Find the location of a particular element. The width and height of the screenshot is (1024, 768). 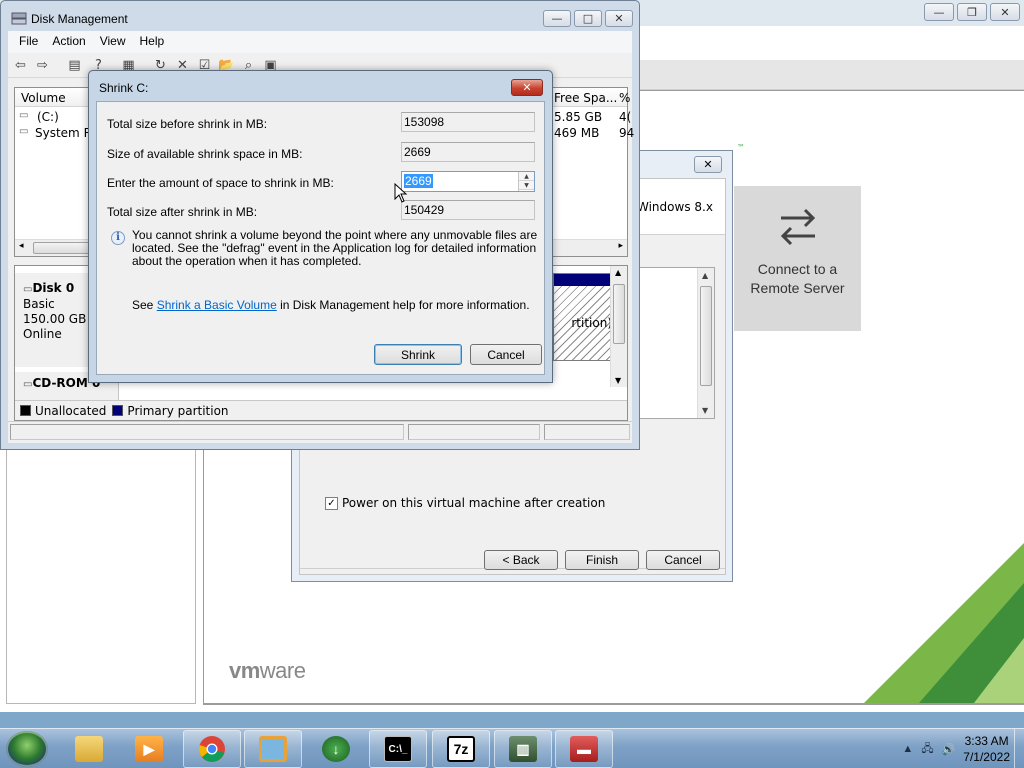

finish-button: Finish is located at coordinates (602, 560).